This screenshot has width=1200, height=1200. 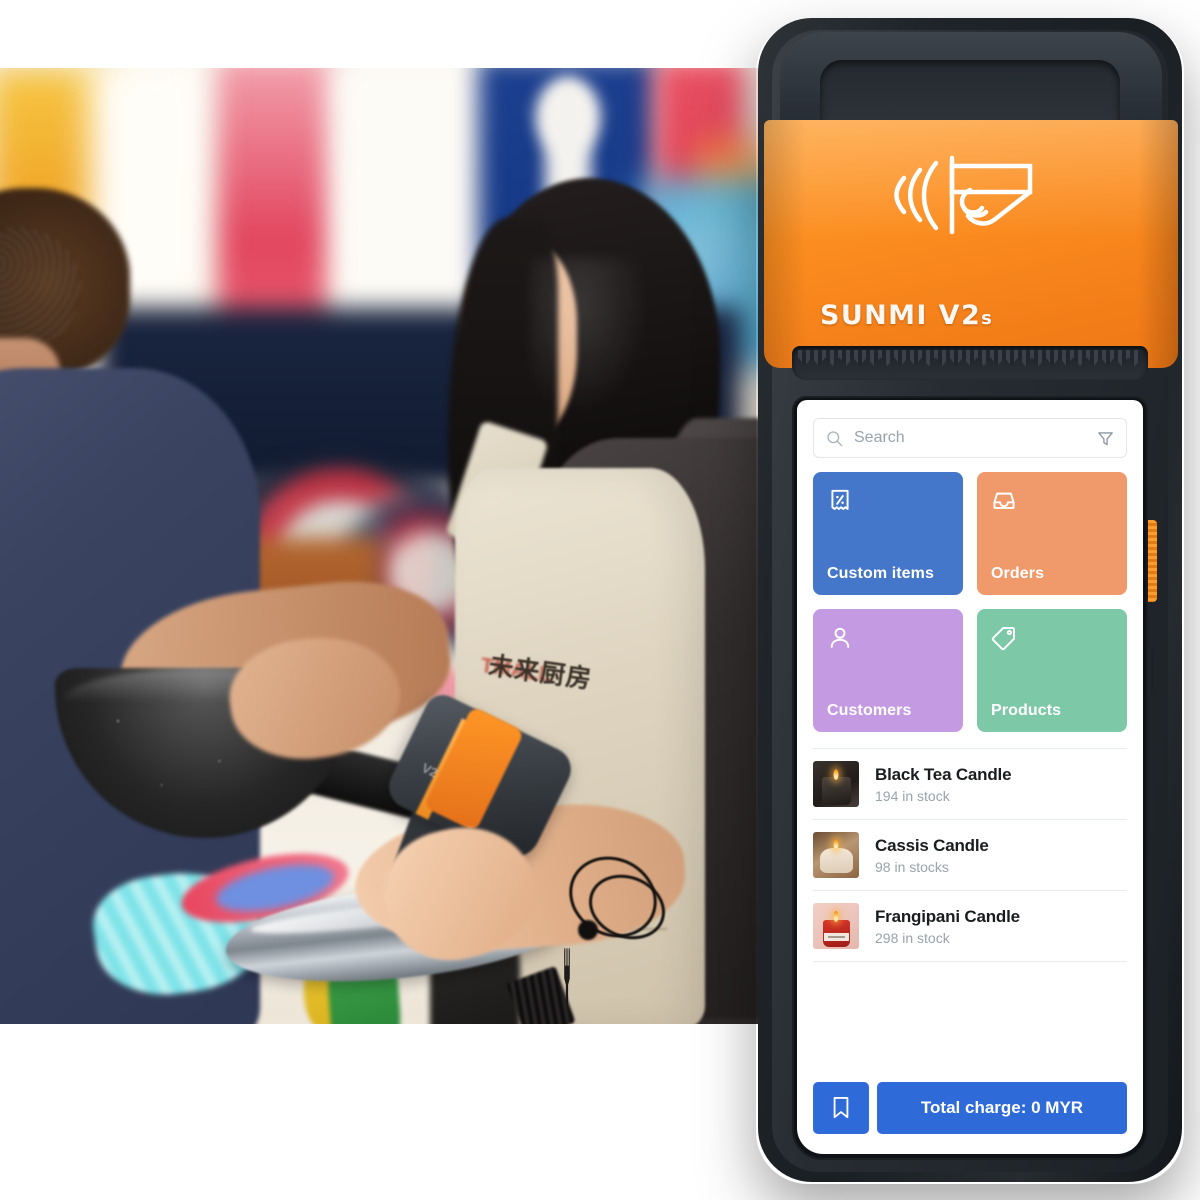 I want to click on quick-action-tiles: Custom items Orders Customers Products, so click(x=970, y=595).